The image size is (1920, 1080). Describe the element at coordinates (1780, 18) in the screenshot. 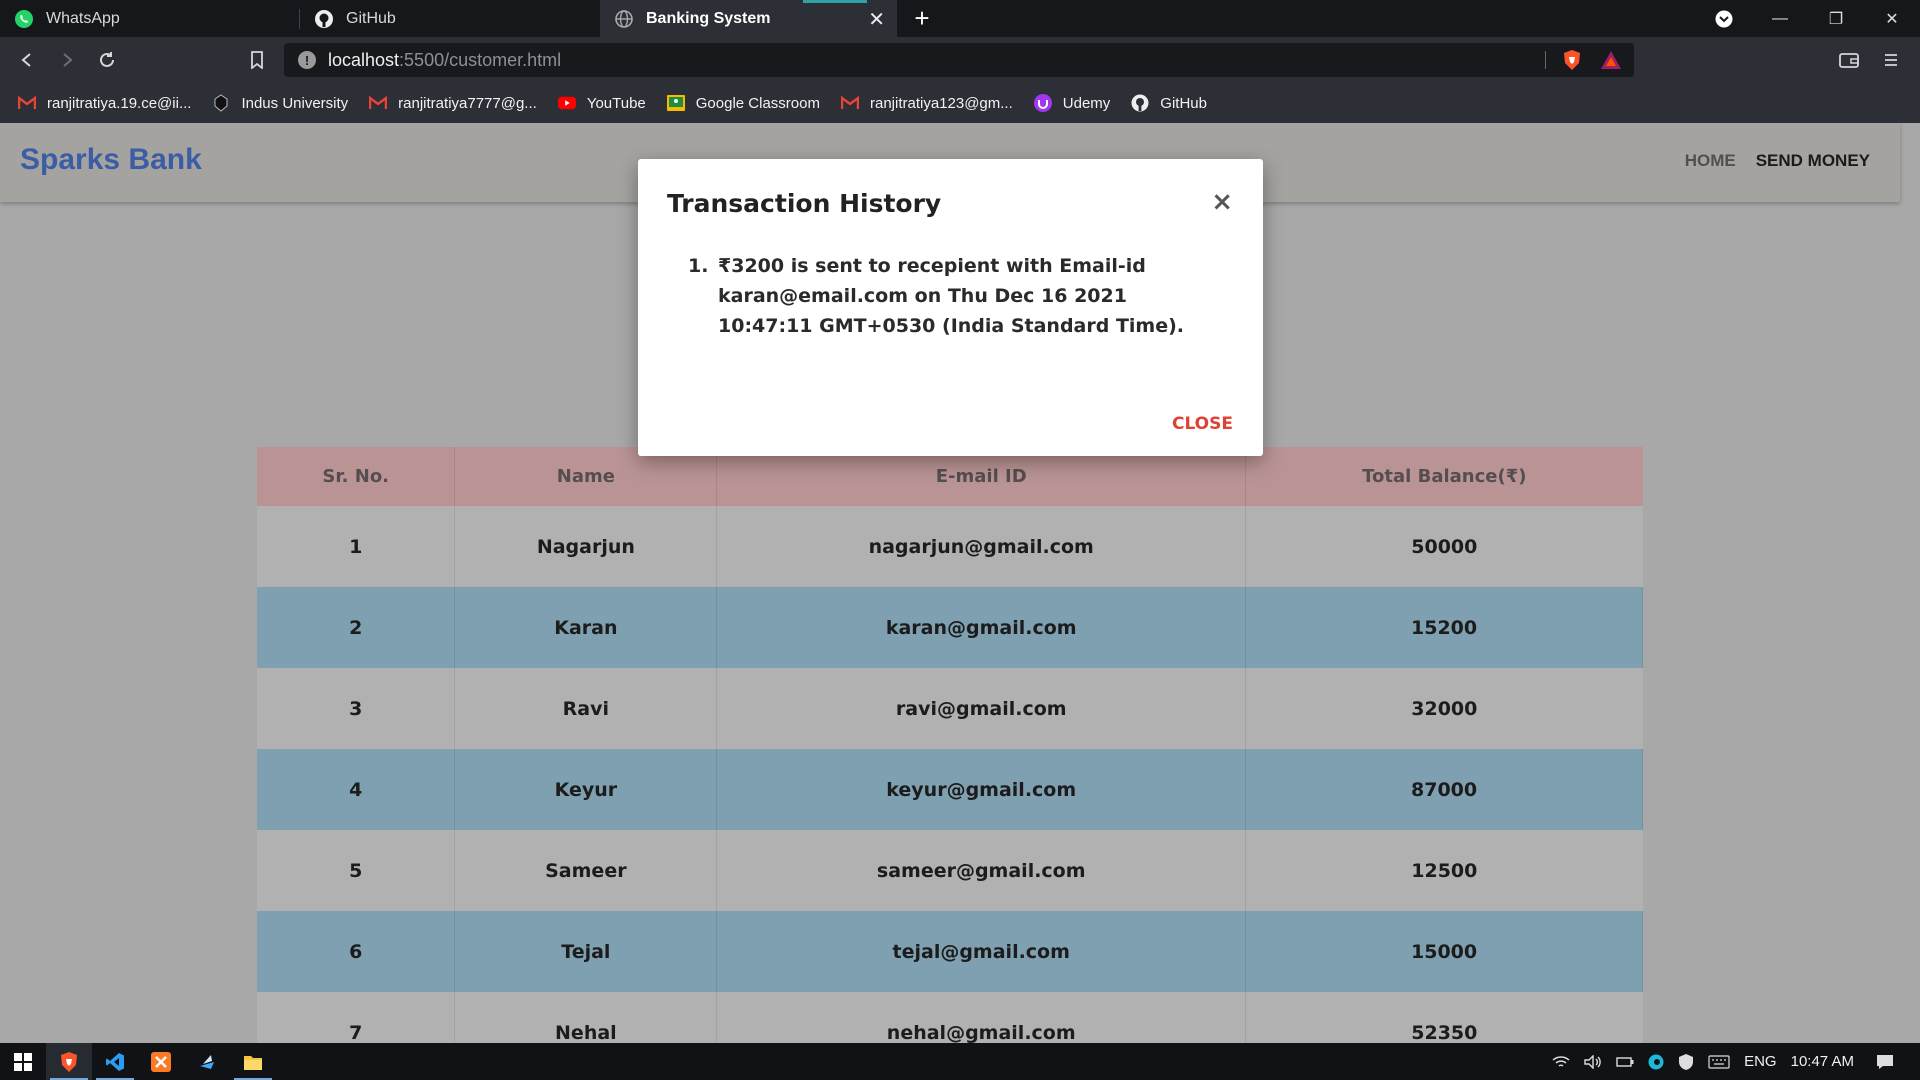

I see `minimize-icon: —` at that location.